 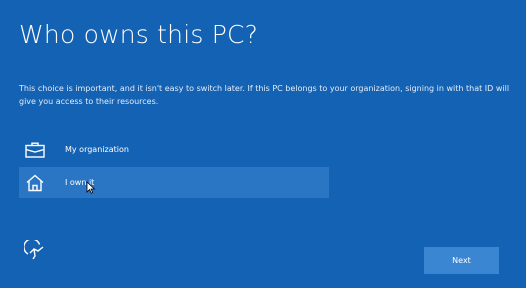 What do you see at coordinates (35, 150) in the screenshot?
I see `briefcase-icon` at bounding box center [35, 150].